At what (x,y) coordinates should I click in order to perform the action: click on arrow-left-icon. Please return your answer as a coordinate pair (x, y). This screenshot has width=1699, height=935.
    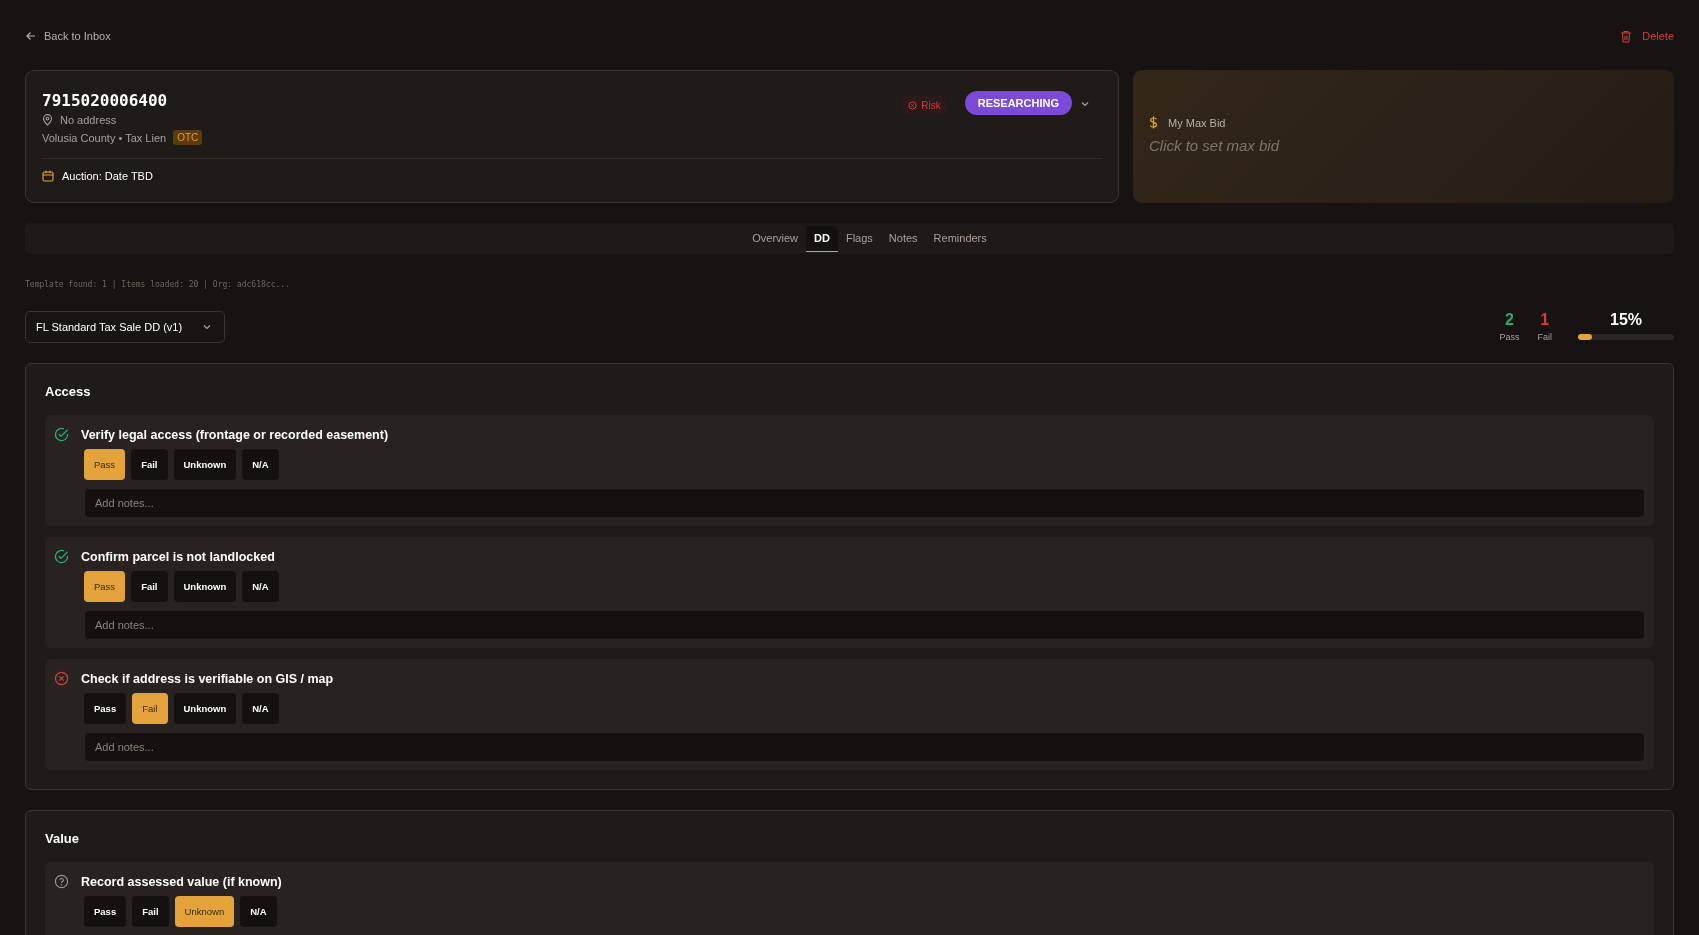
    Looking at the image, I should click on (31, 36).